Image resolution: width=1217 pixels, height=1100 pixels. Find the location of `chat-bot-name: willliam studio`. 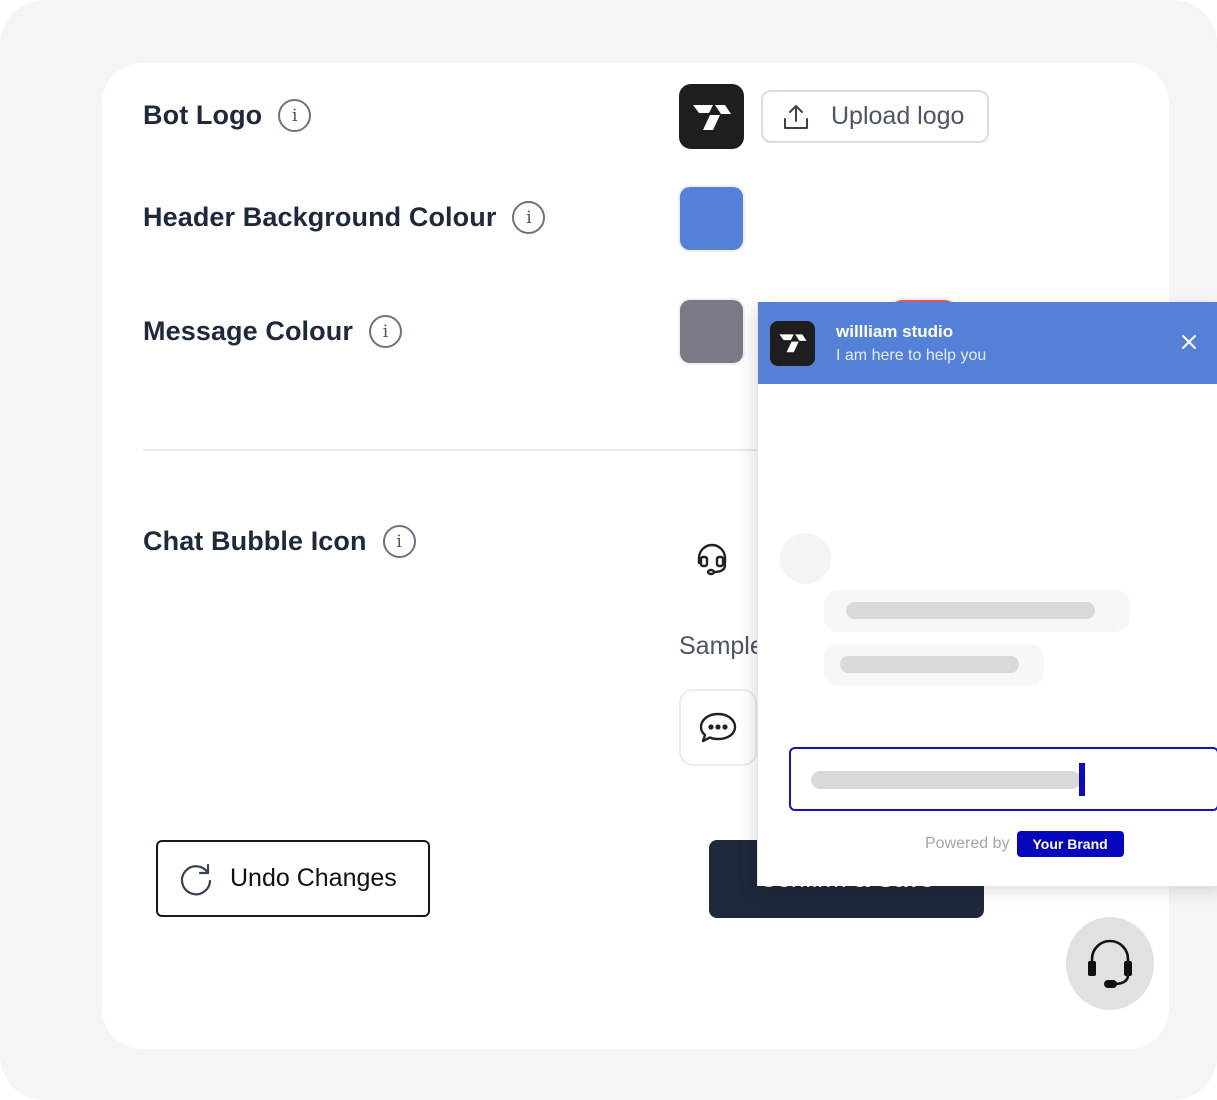

chat-bot-name: willliam studio is located at coordinates (895, 331).